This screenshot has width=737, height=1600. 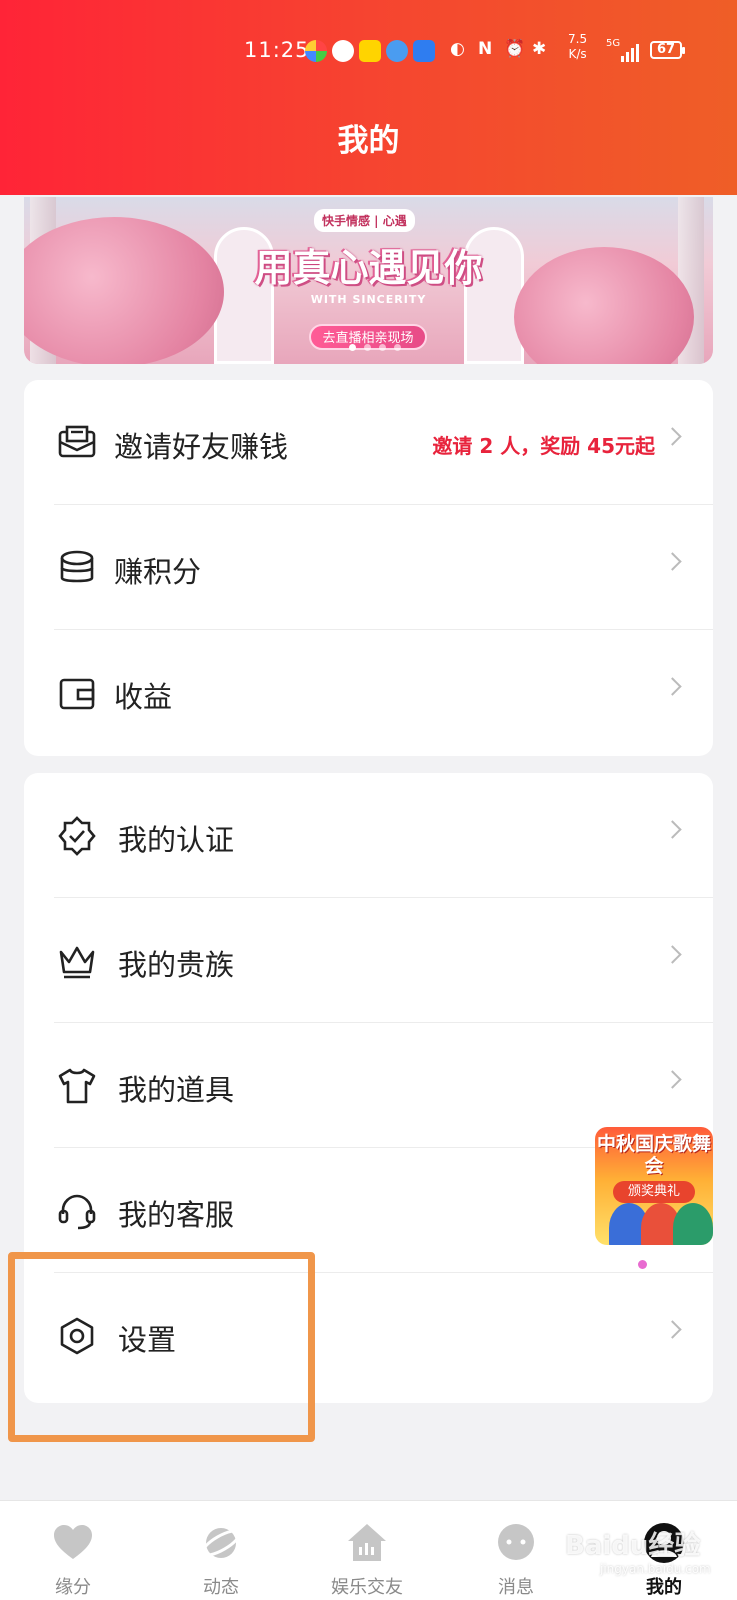 I want to click on tab-dongtai: 动态, so click(x=221, y=1550).